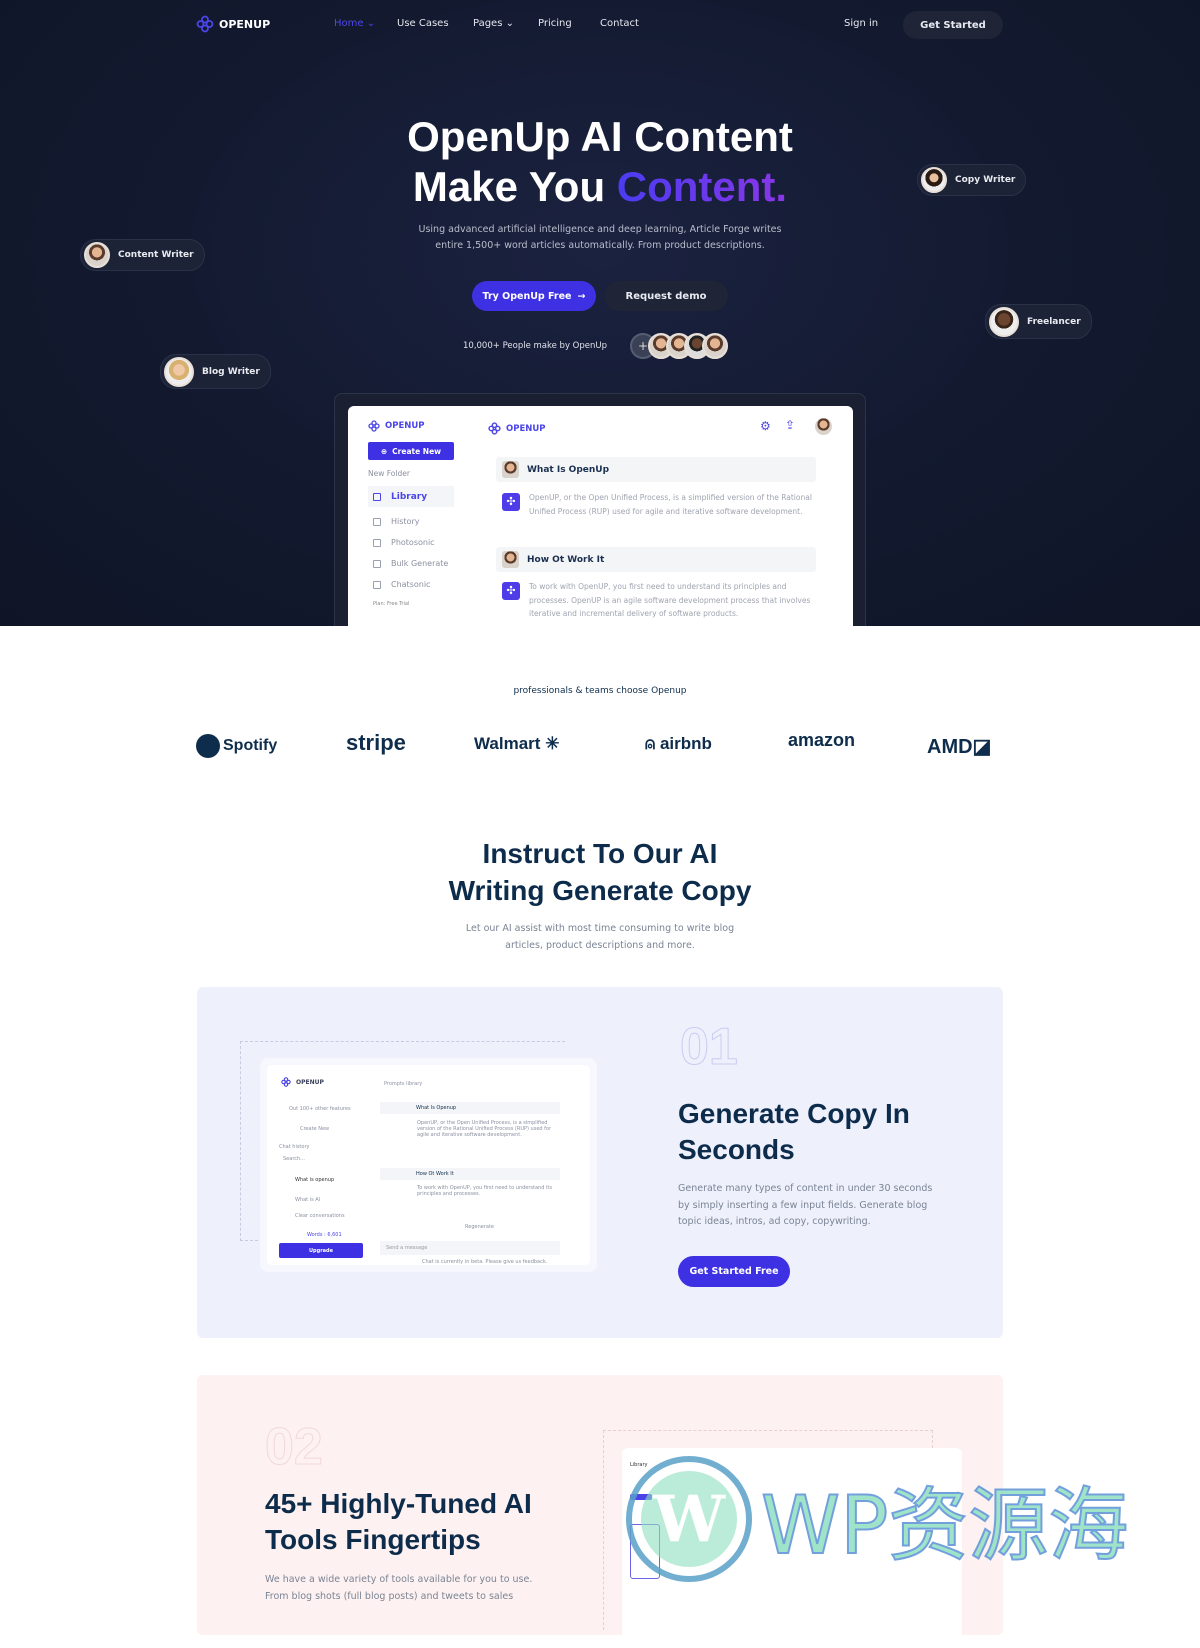 The image size is (1200, 1648). Describe the element at coordinates (411, 584) in the screenshot. I see `sidebar-item-chatsonic: Chatsonic` at that location.